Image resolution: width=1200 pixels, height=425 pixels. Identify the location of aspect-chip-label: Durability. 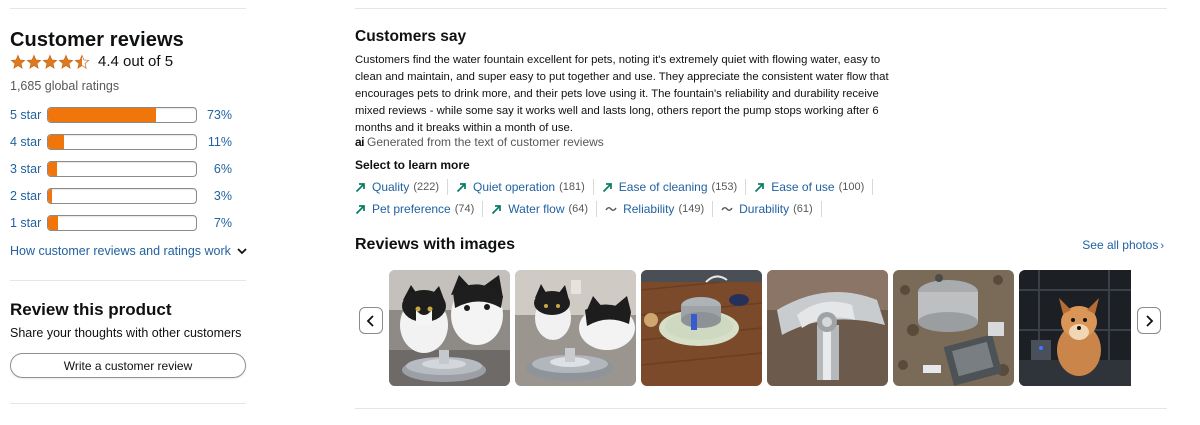
(764, 209).